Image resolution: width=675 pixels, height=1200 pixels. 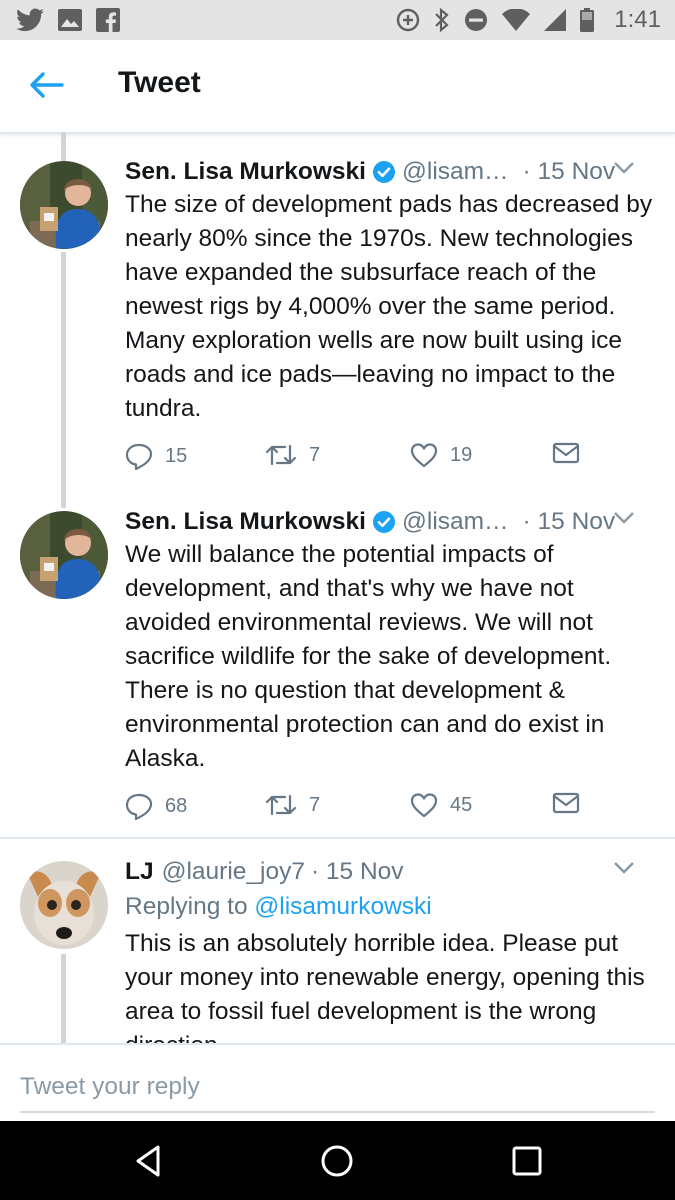 I want to click on replying-to-label: Replying to, so click(x=186, y=906).